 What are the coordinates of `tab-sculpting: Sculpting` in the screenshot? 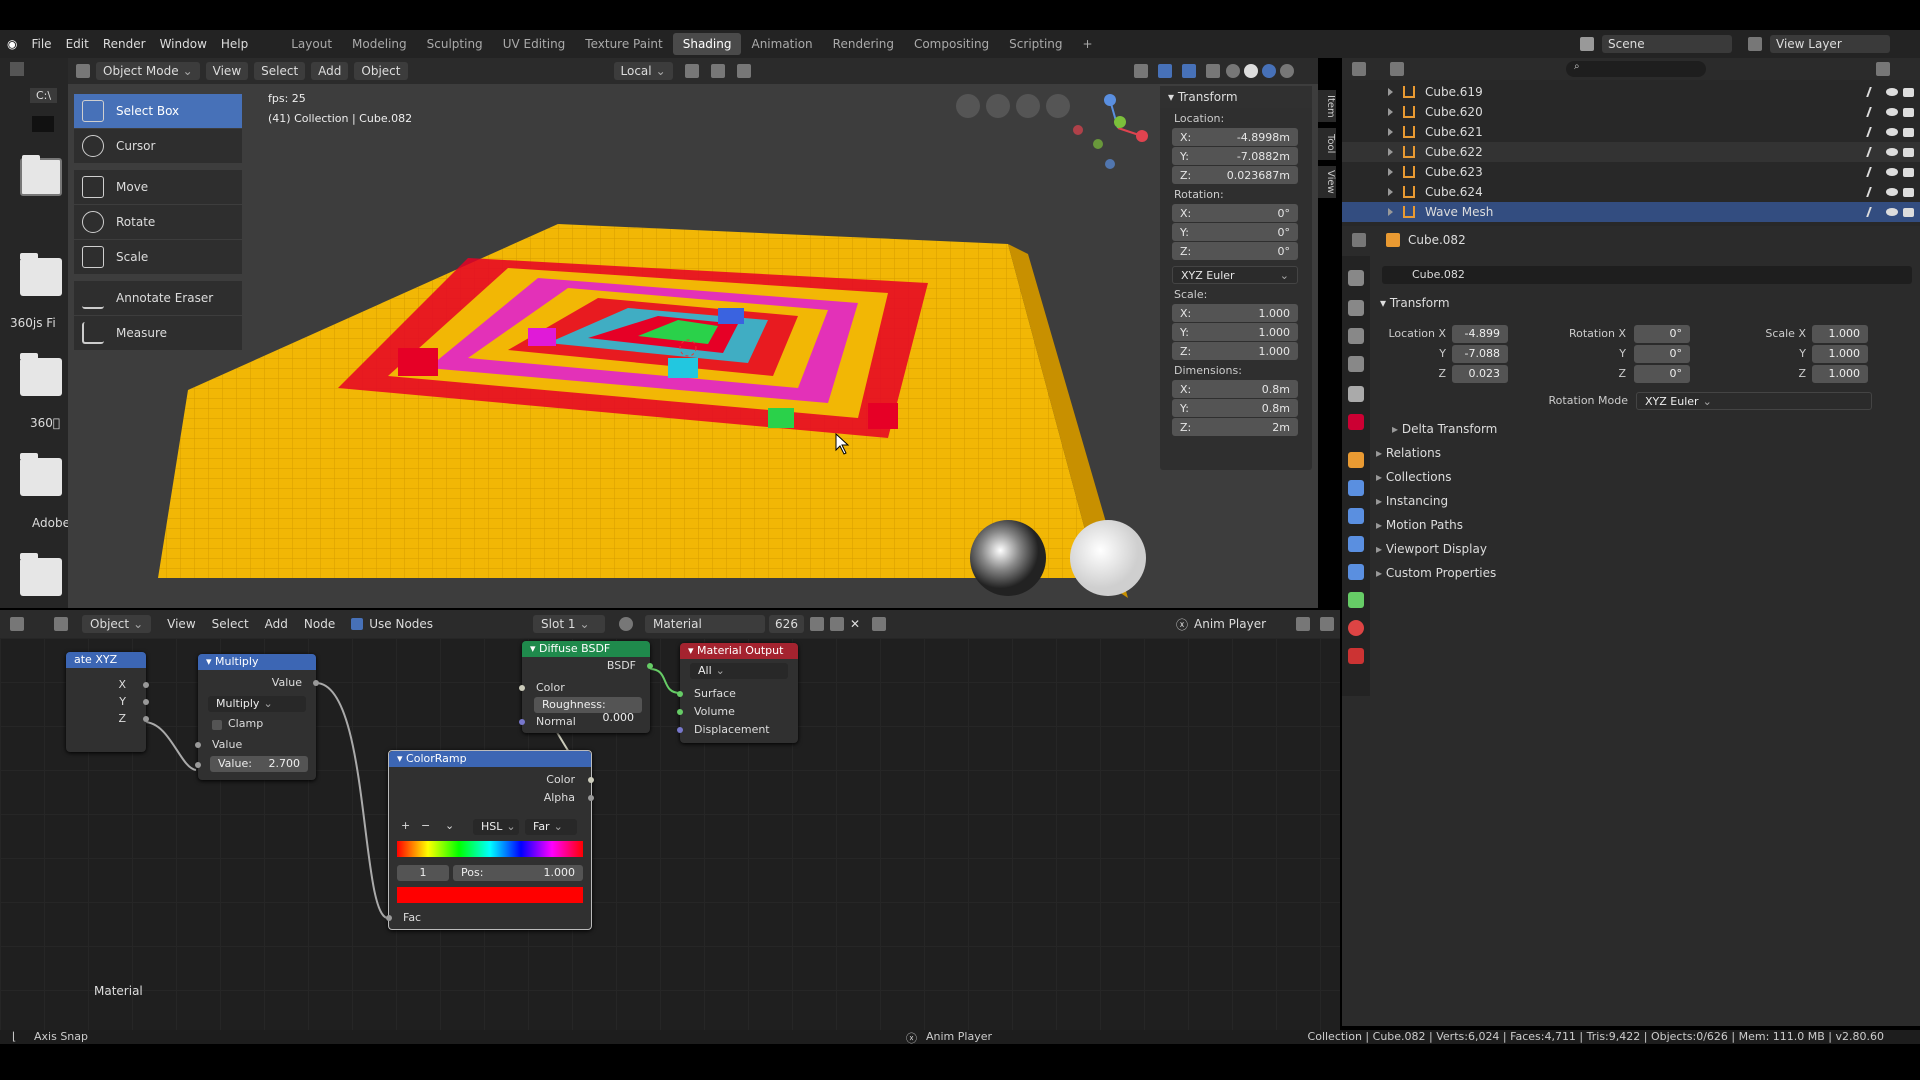 It's located at (455, 44).